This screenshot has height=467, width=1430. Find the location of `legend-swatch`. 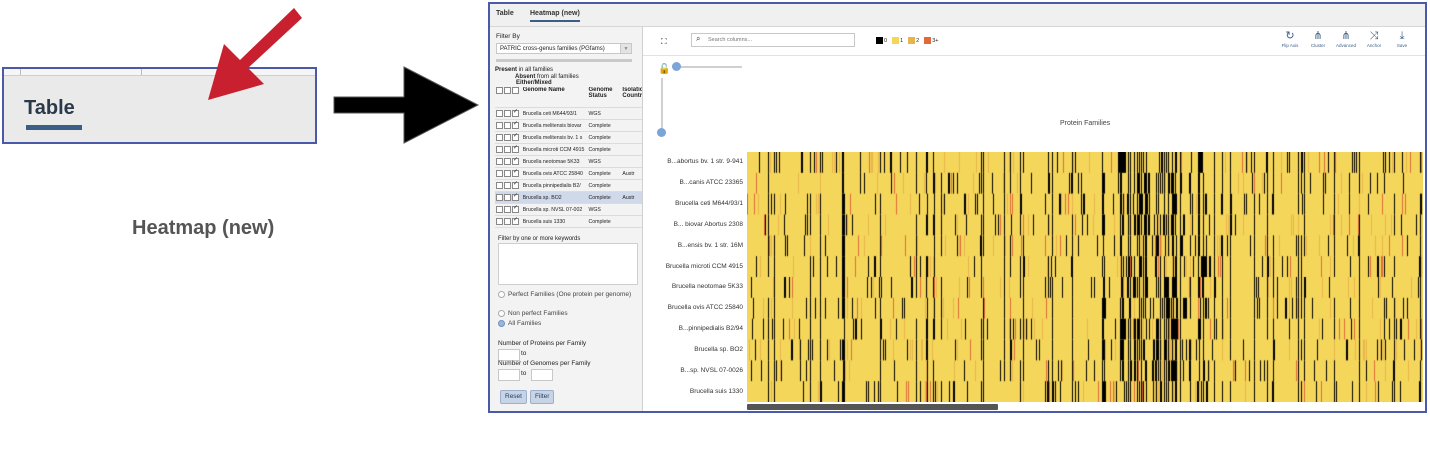

legend-swatch is located at coordinates (912, 40).